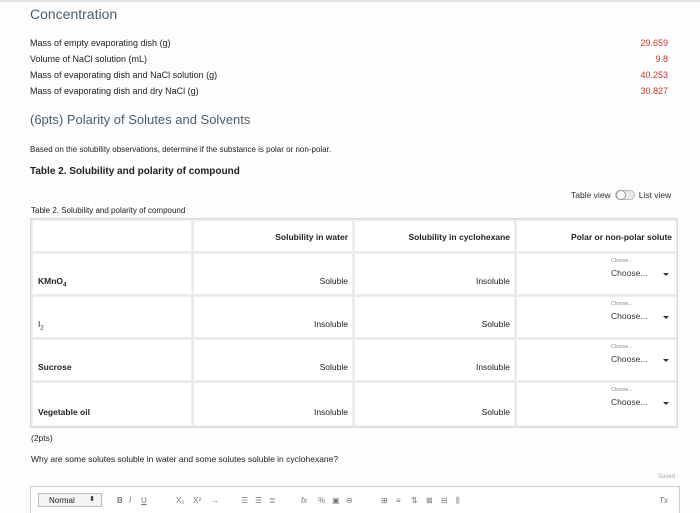  I want to click on underline-button: U, so click(144, 500).